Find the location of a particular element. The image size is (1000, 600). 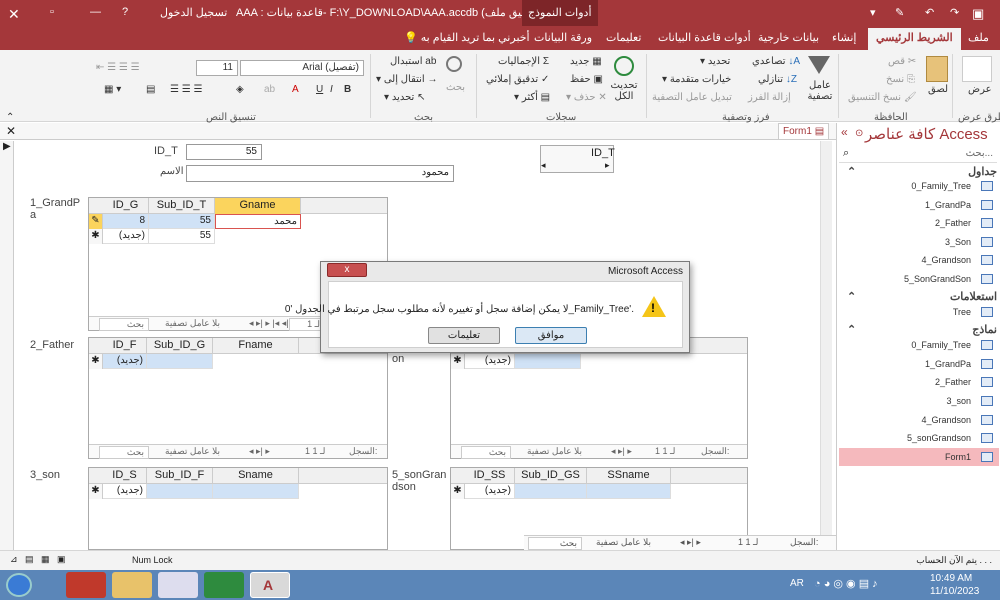

taskbar-access-icon: A is located at coordinates (270, 585).